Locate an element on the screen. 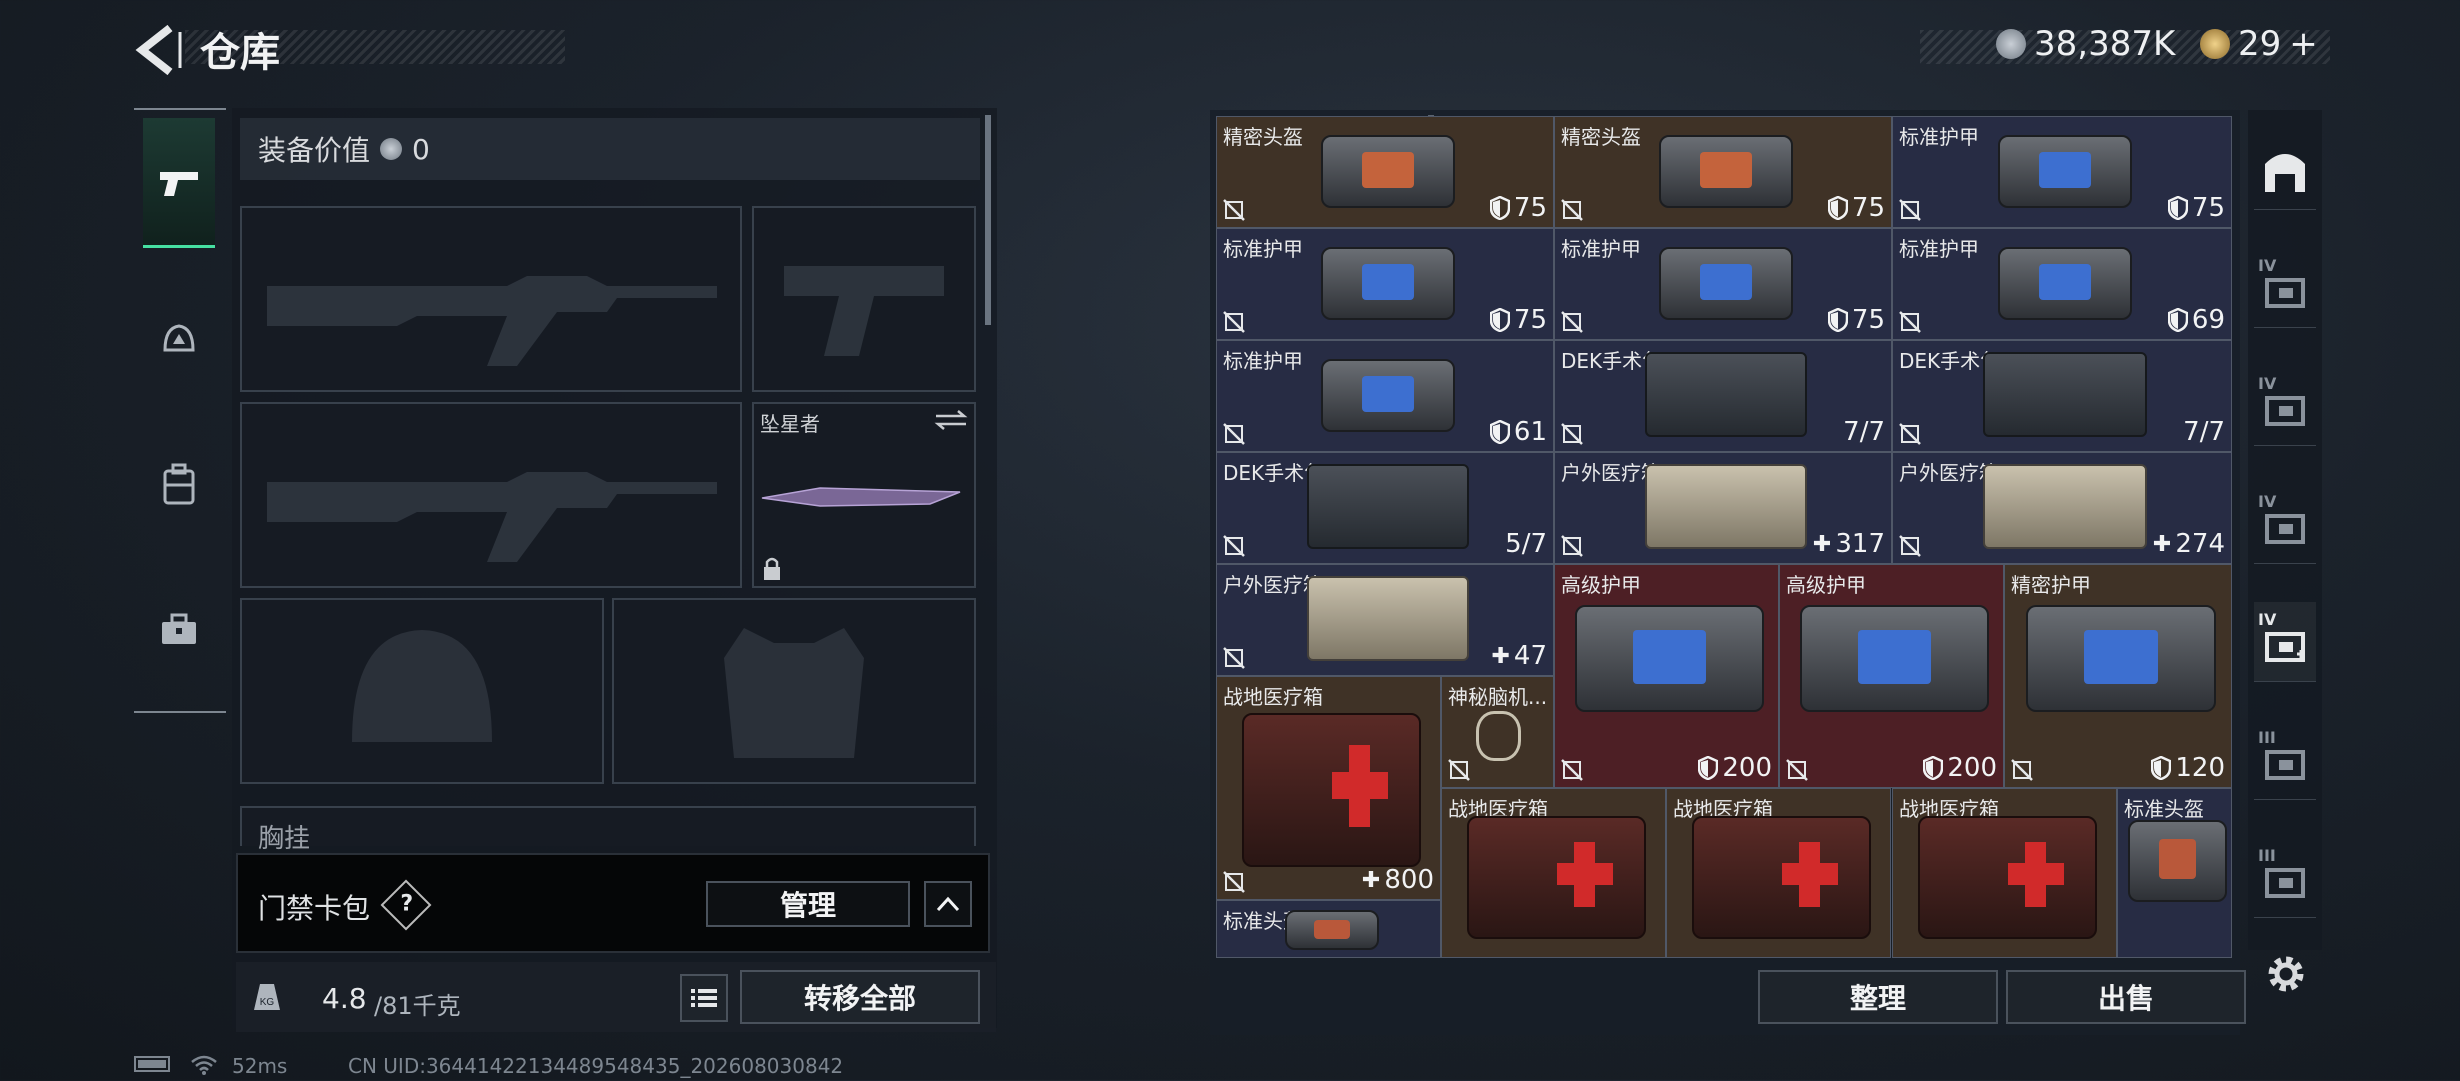 The height and width of the screenshot is (1081, 2460). knife-icon is located at coordinates (861, 497).